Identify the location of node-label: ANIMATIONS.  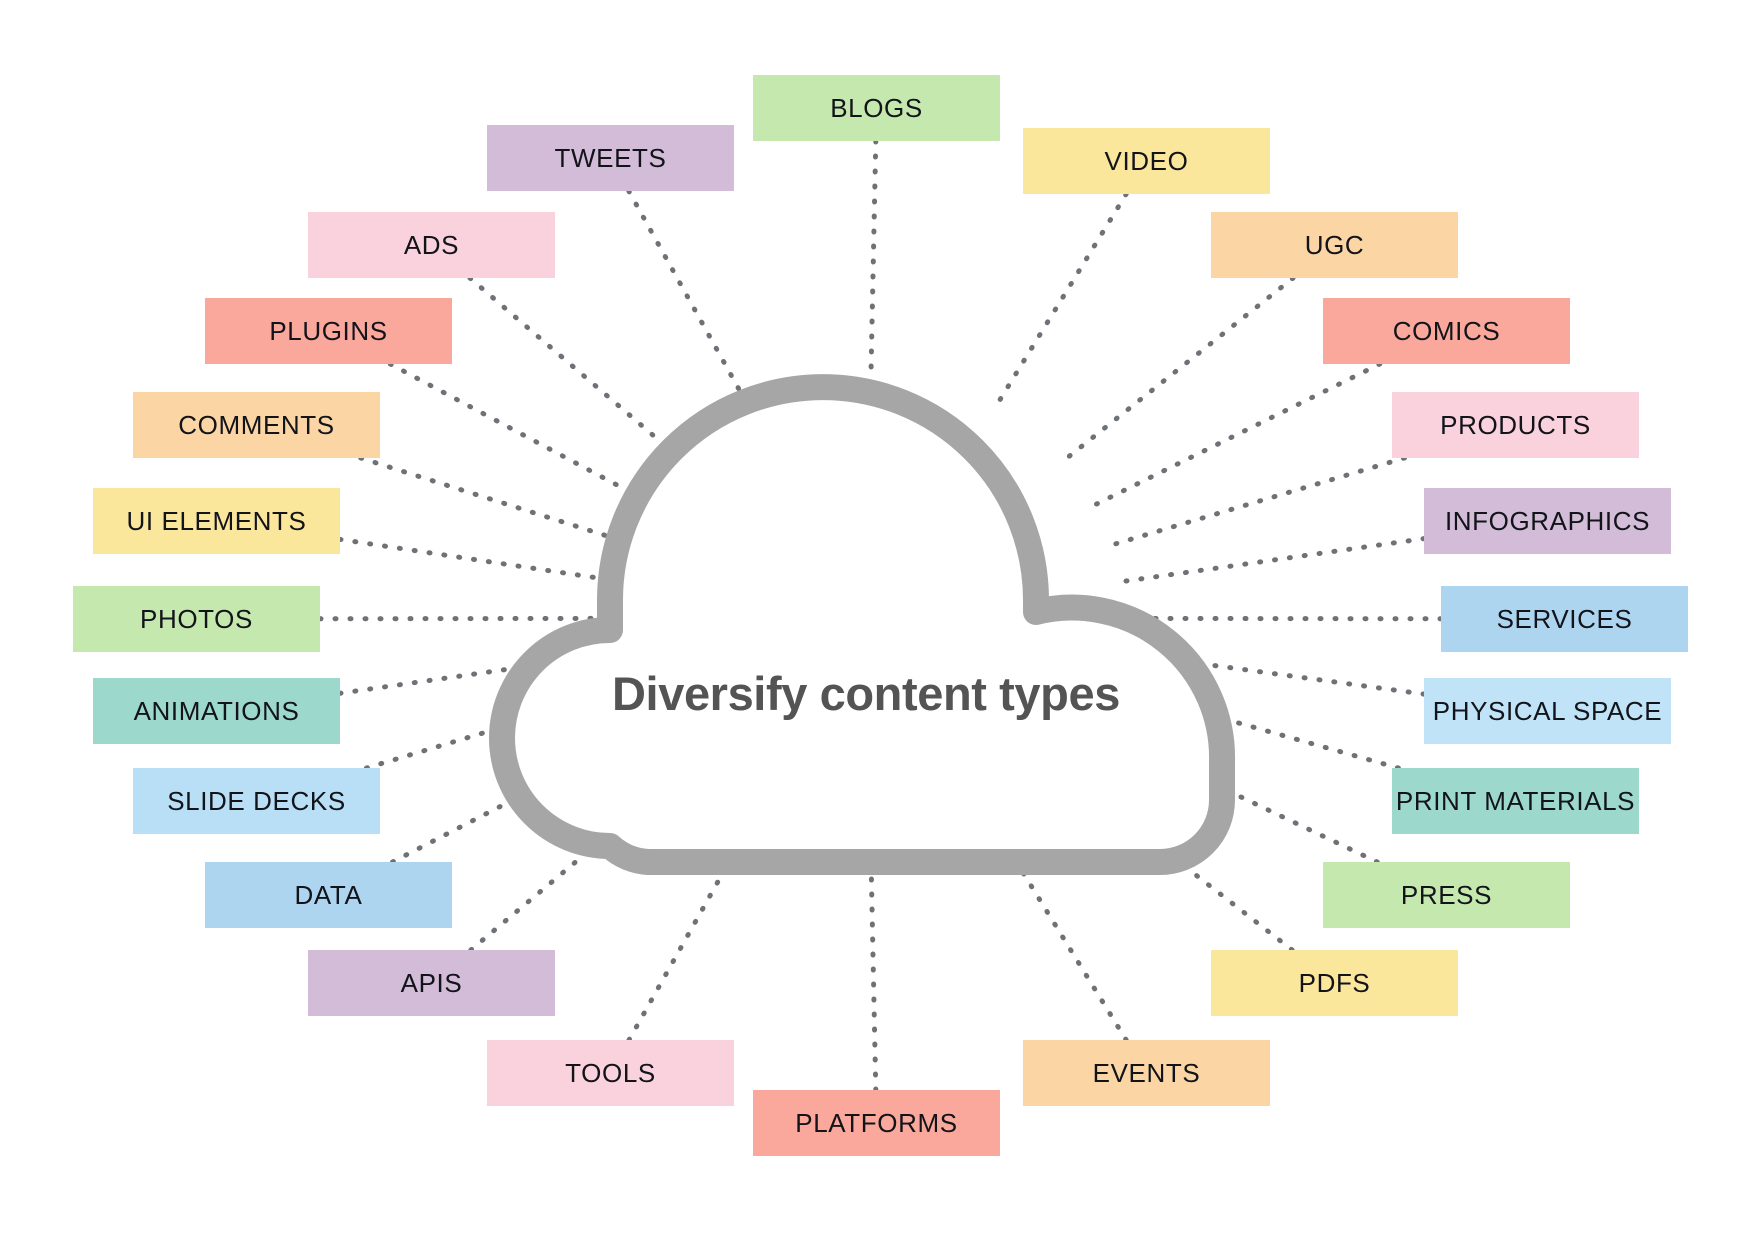
(216, 711).